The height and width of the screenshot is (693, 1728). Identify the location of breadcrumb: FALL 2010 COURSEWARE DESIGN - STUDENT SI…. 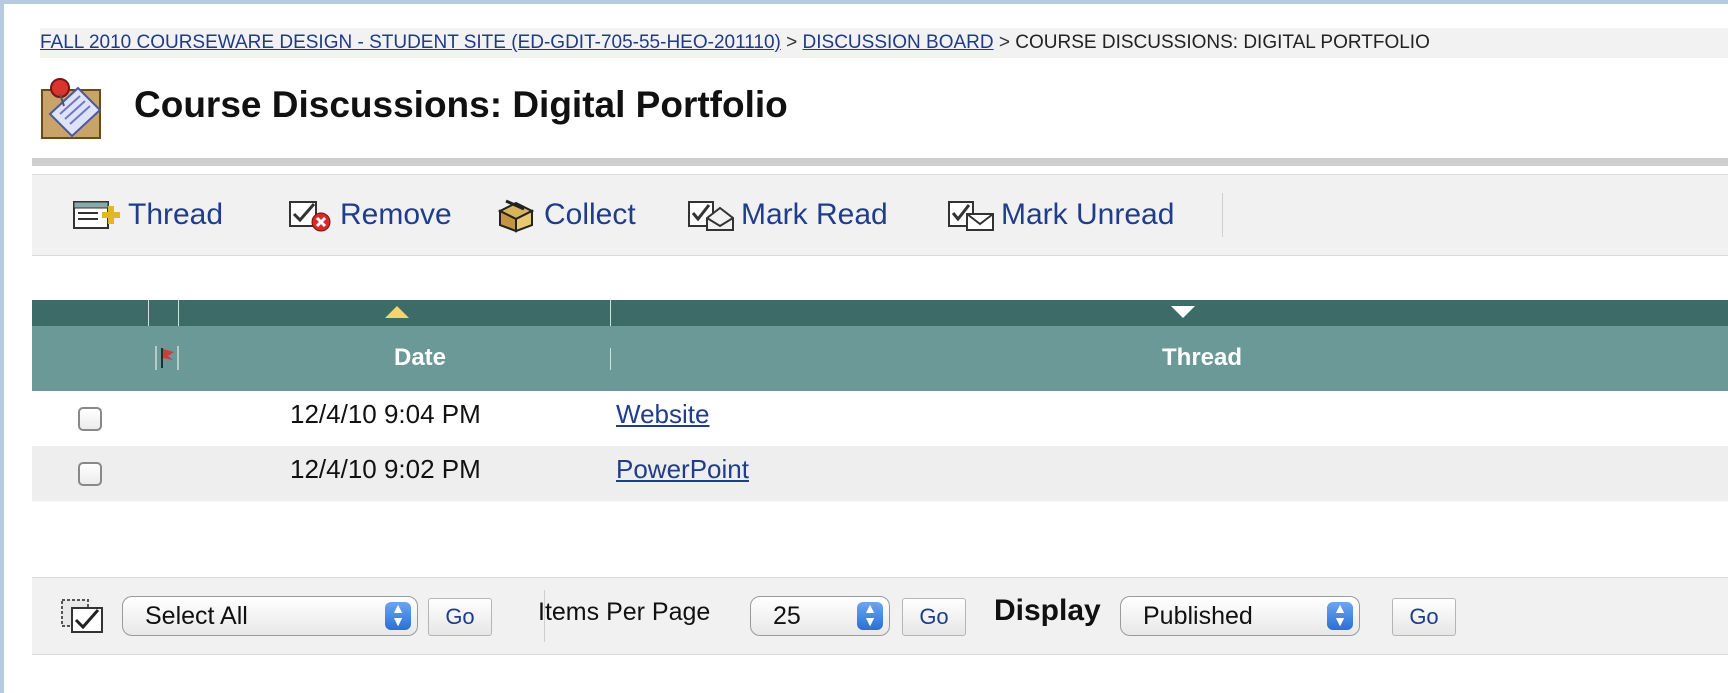
(884, 43).